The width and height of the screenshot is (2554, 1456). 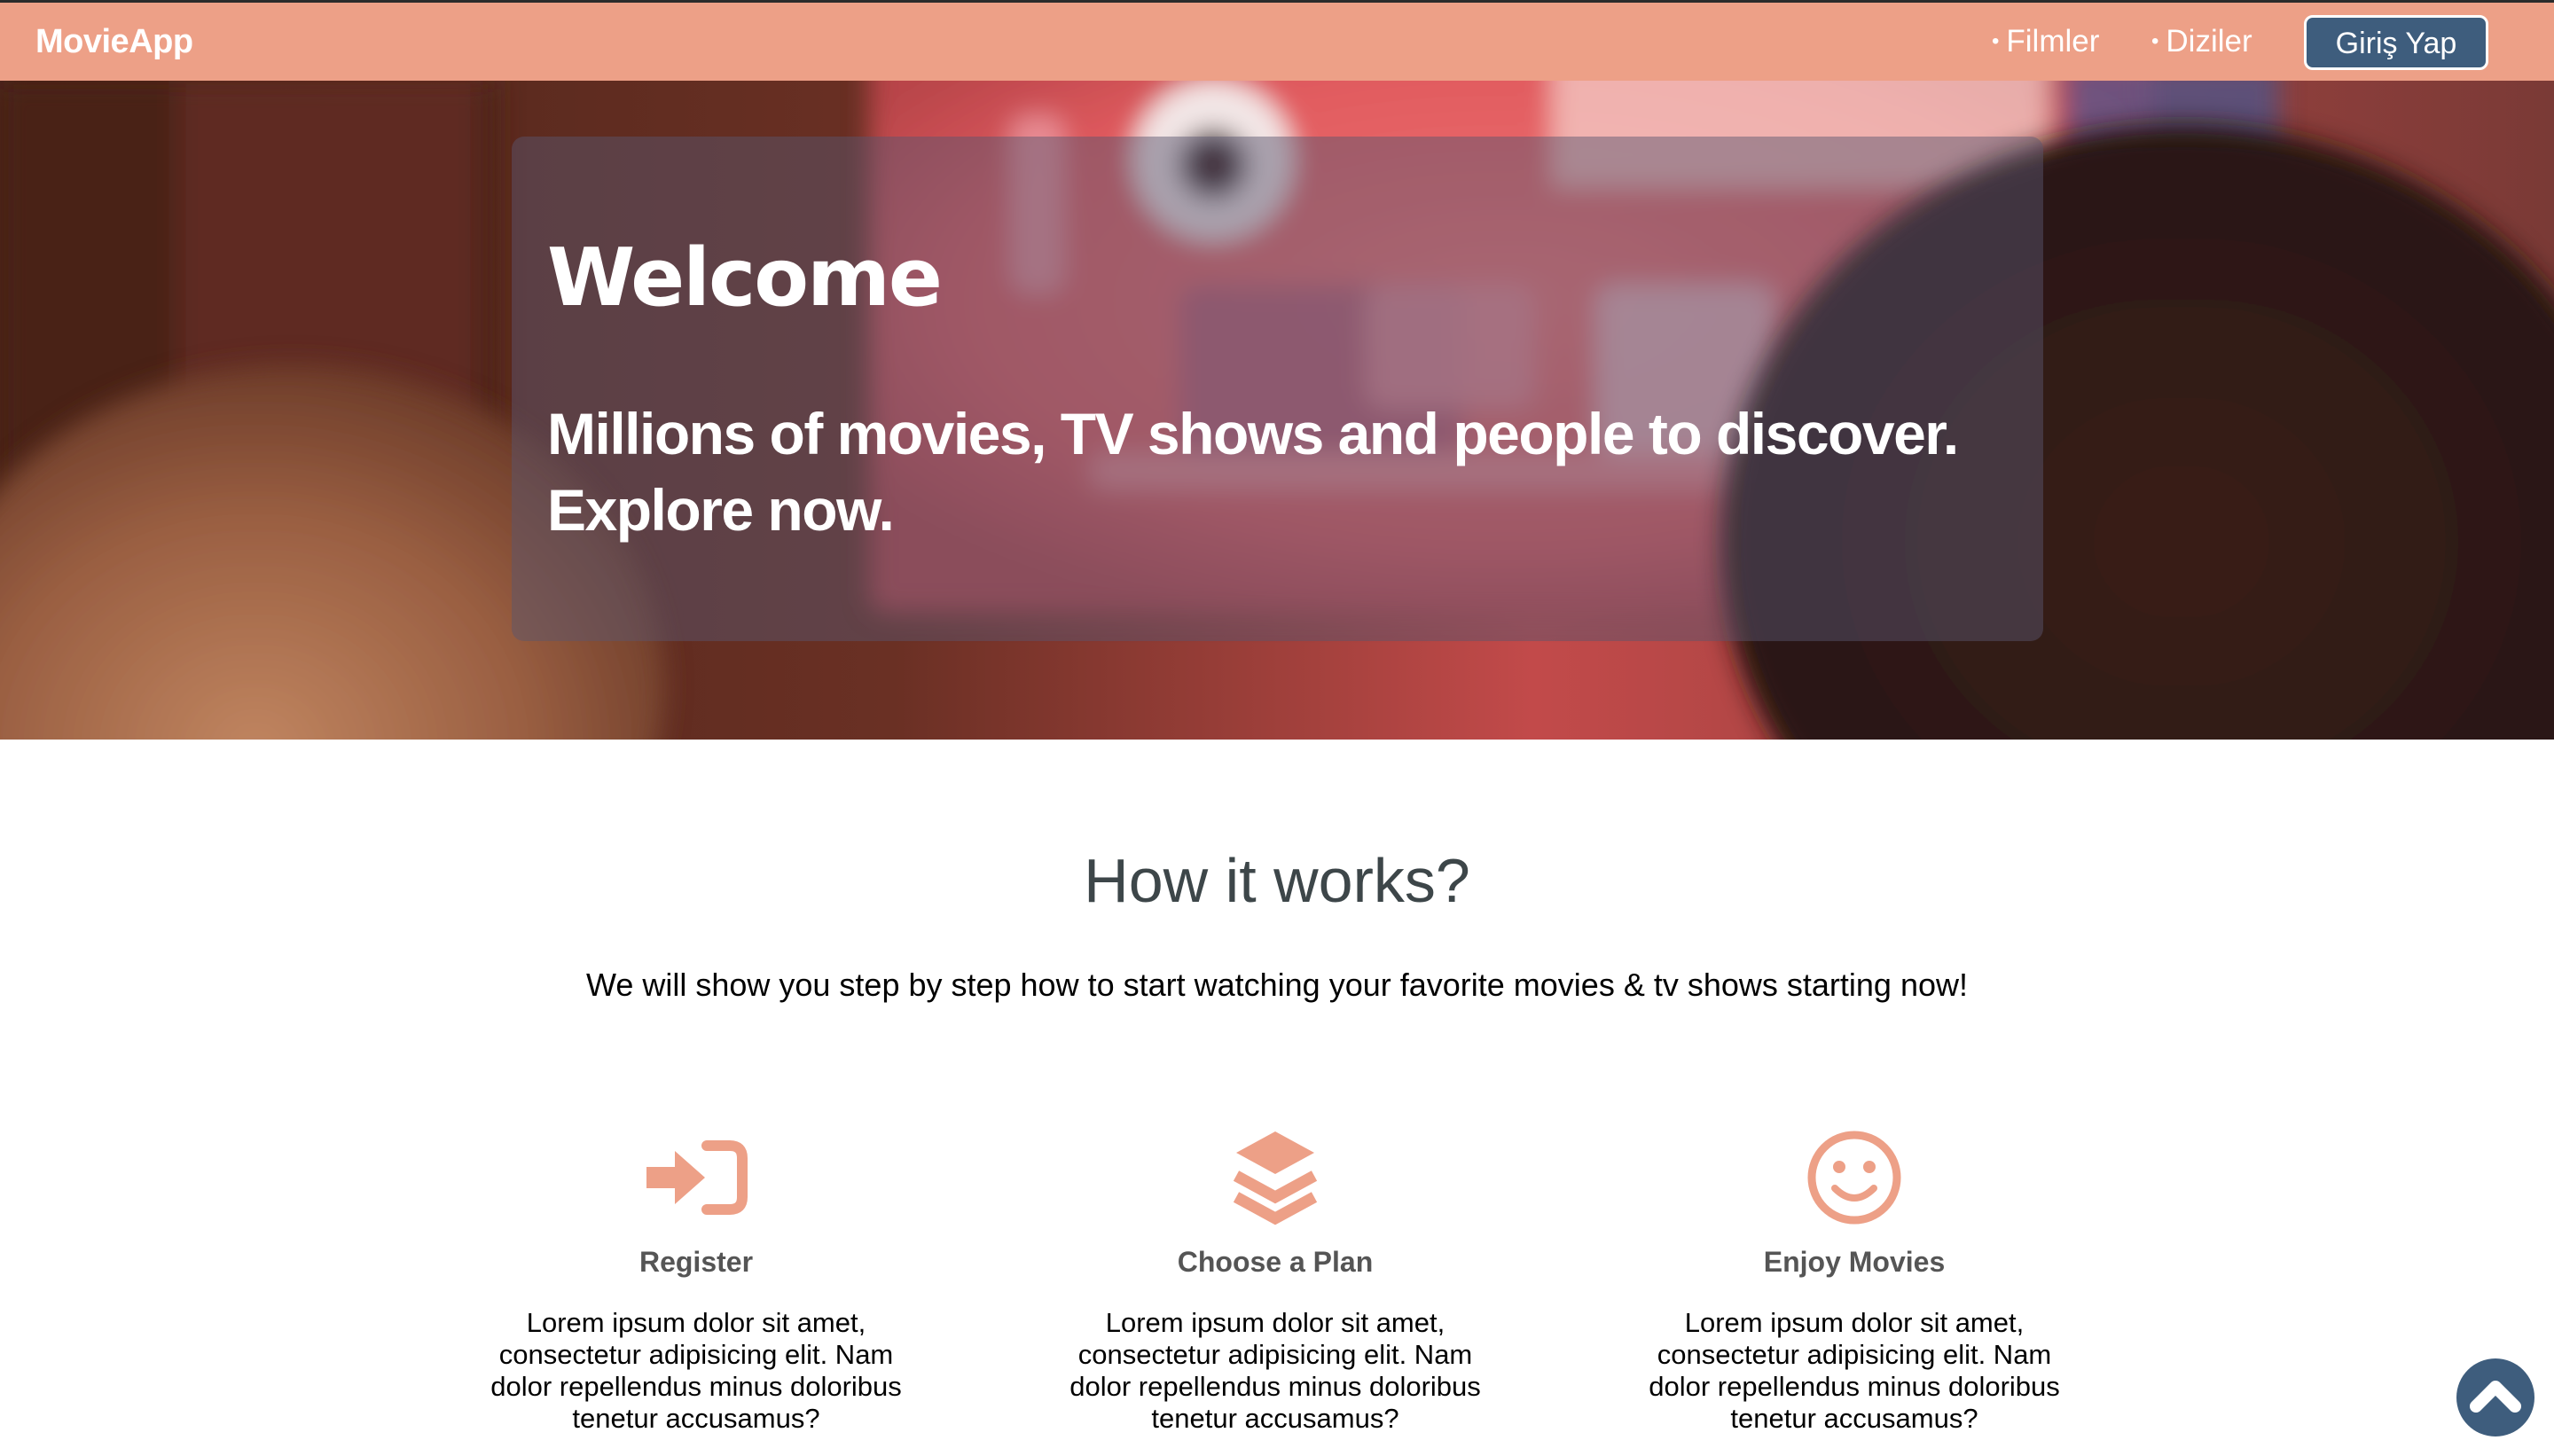 I want to click on step-title: Choose a Plan, so click(x=1275, y=1262).